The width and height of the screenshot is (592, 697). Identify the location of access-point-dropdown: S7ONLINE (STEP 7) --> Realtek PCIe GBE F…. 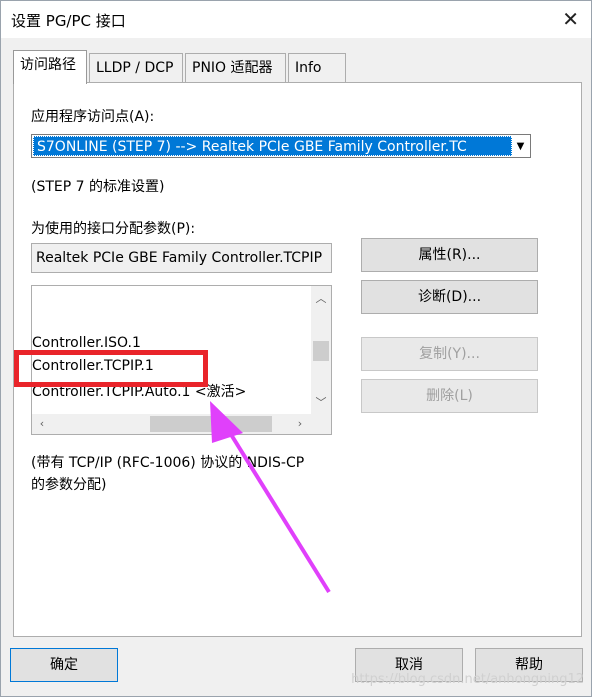
(281, 146).